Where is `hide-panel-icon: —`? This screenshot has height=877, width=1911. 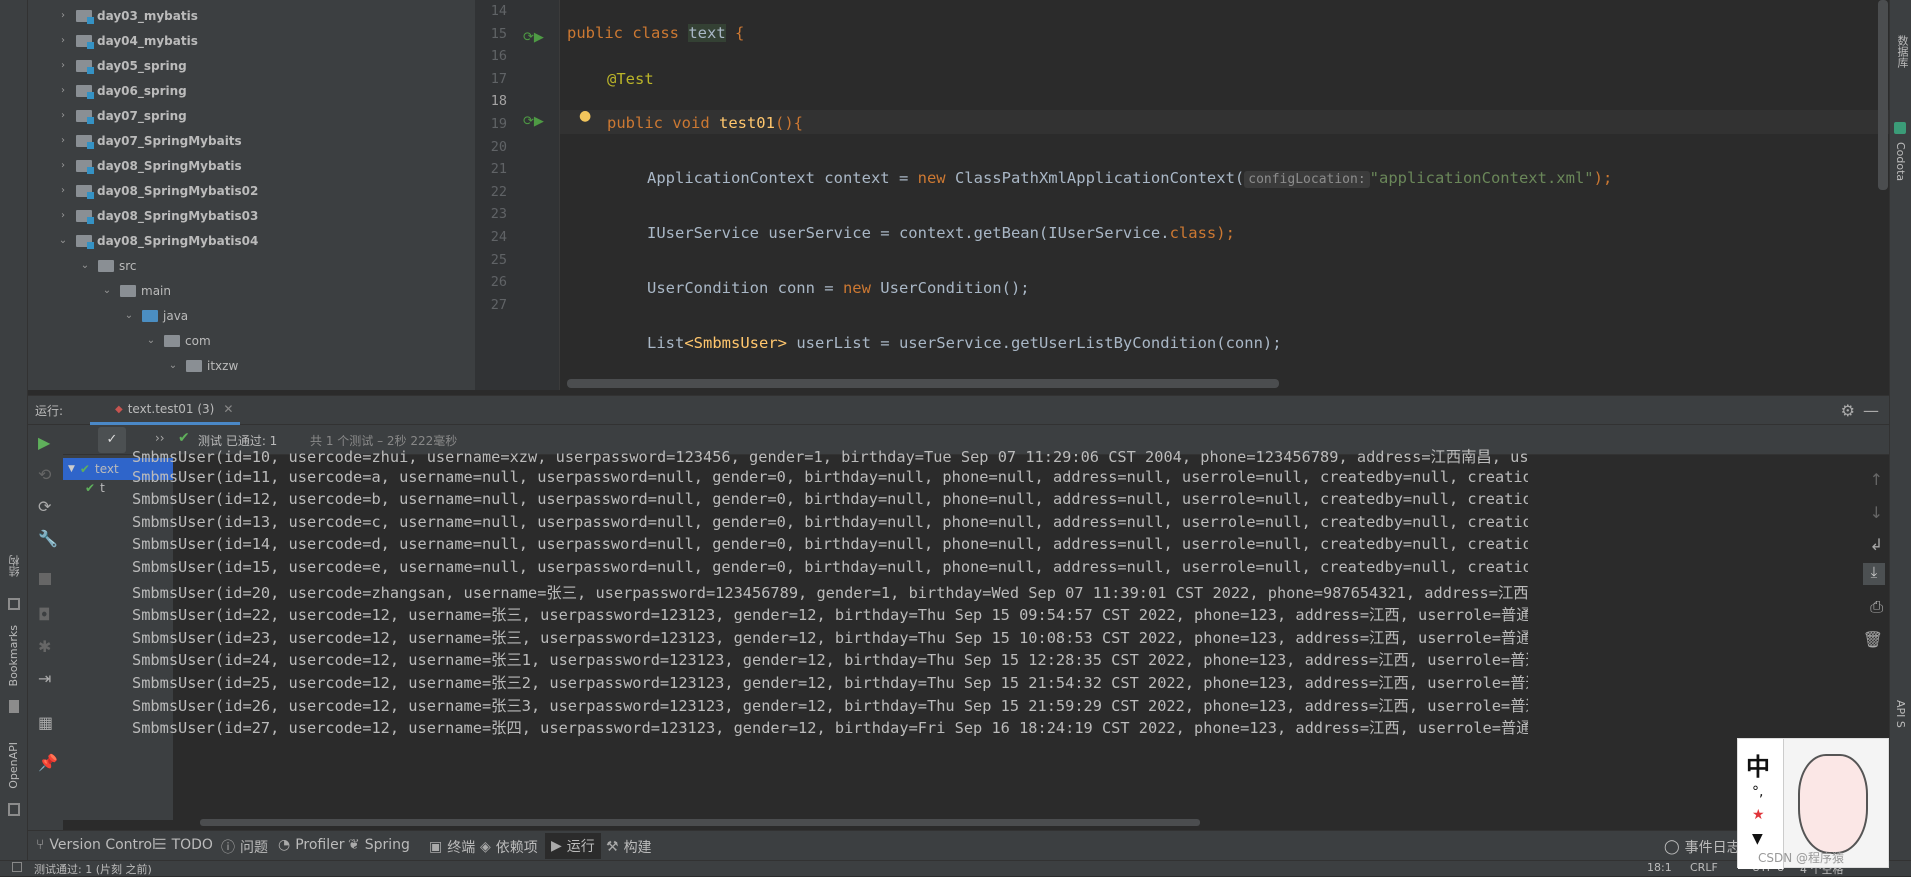
hide-panel-icon: — is located at coordinates (1871, 410).